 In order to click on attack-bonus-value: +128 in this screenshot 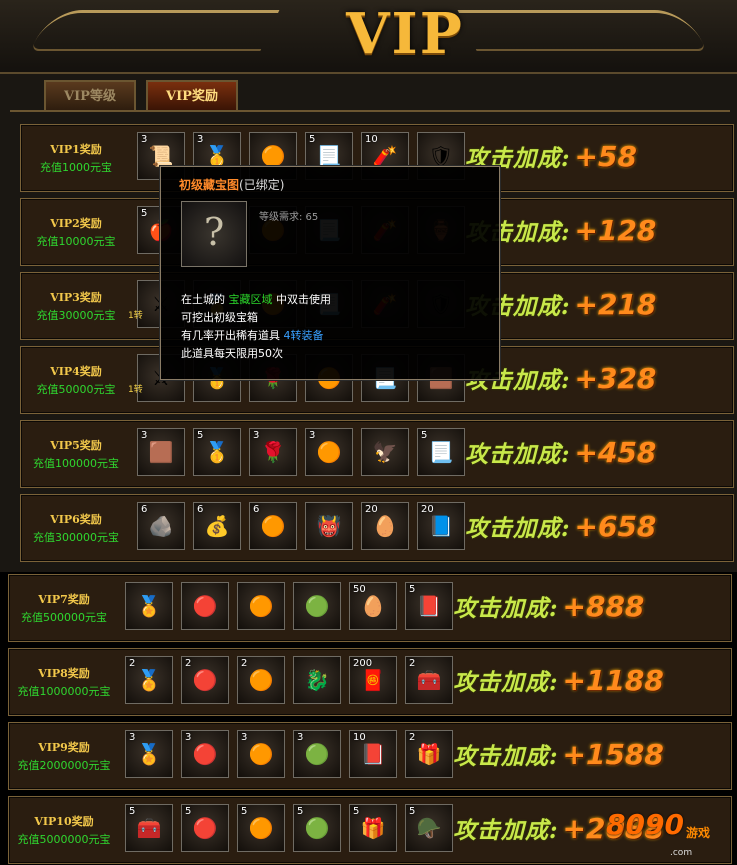, I will do `click(615, 230)`.